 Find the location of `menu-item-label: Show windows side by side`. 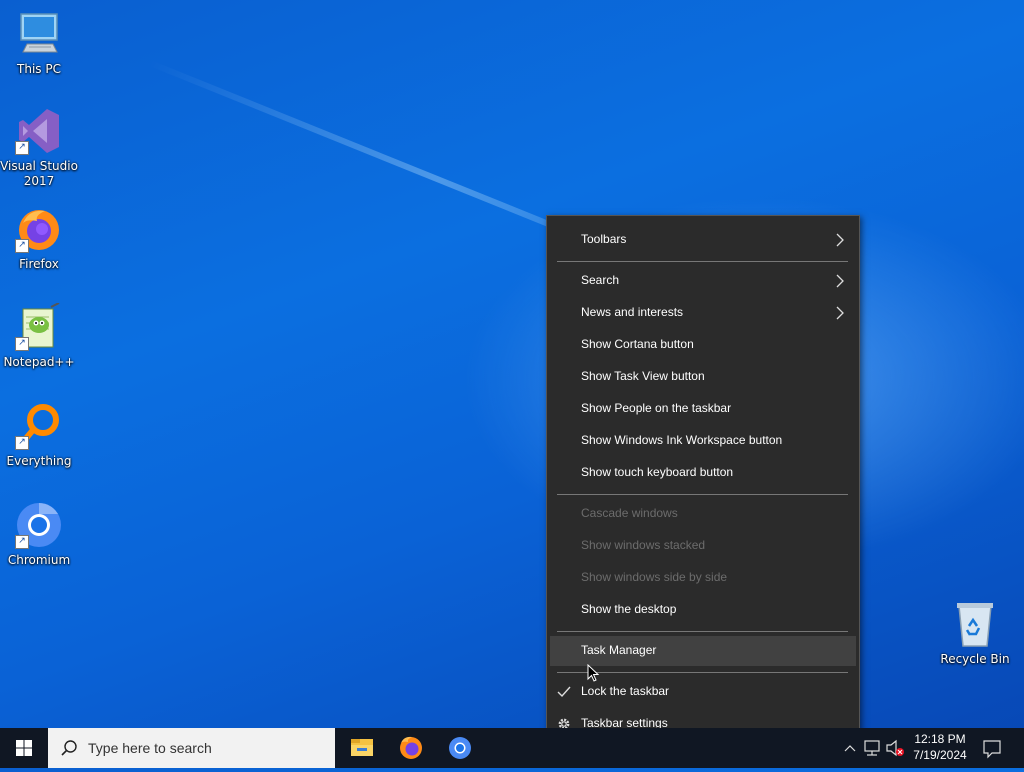

menu-item-label: Show windows side by side is located at coordinates (654, 577).